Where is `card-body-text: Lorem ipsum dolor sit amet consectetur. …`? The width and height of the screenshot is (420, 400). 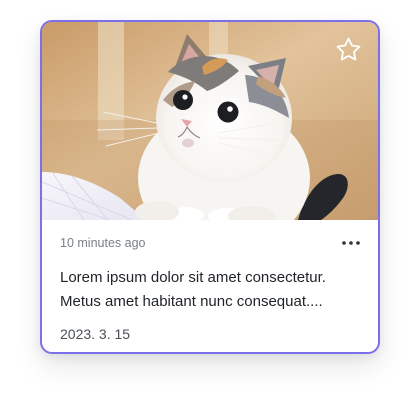
card-body-text: Lorem ipsum dolor sit amet consectetur. … is located at coordinates (193, 289).